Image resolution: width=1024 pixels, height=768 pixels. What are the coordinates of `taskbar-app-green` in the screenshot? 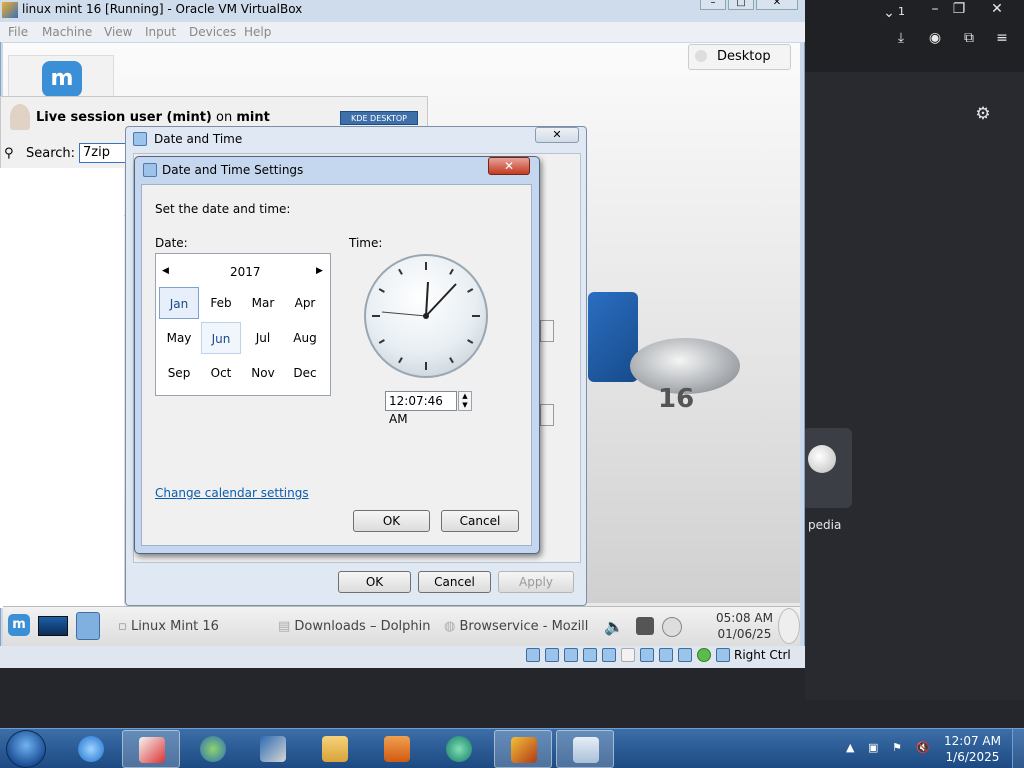 It's located at (459, 749).